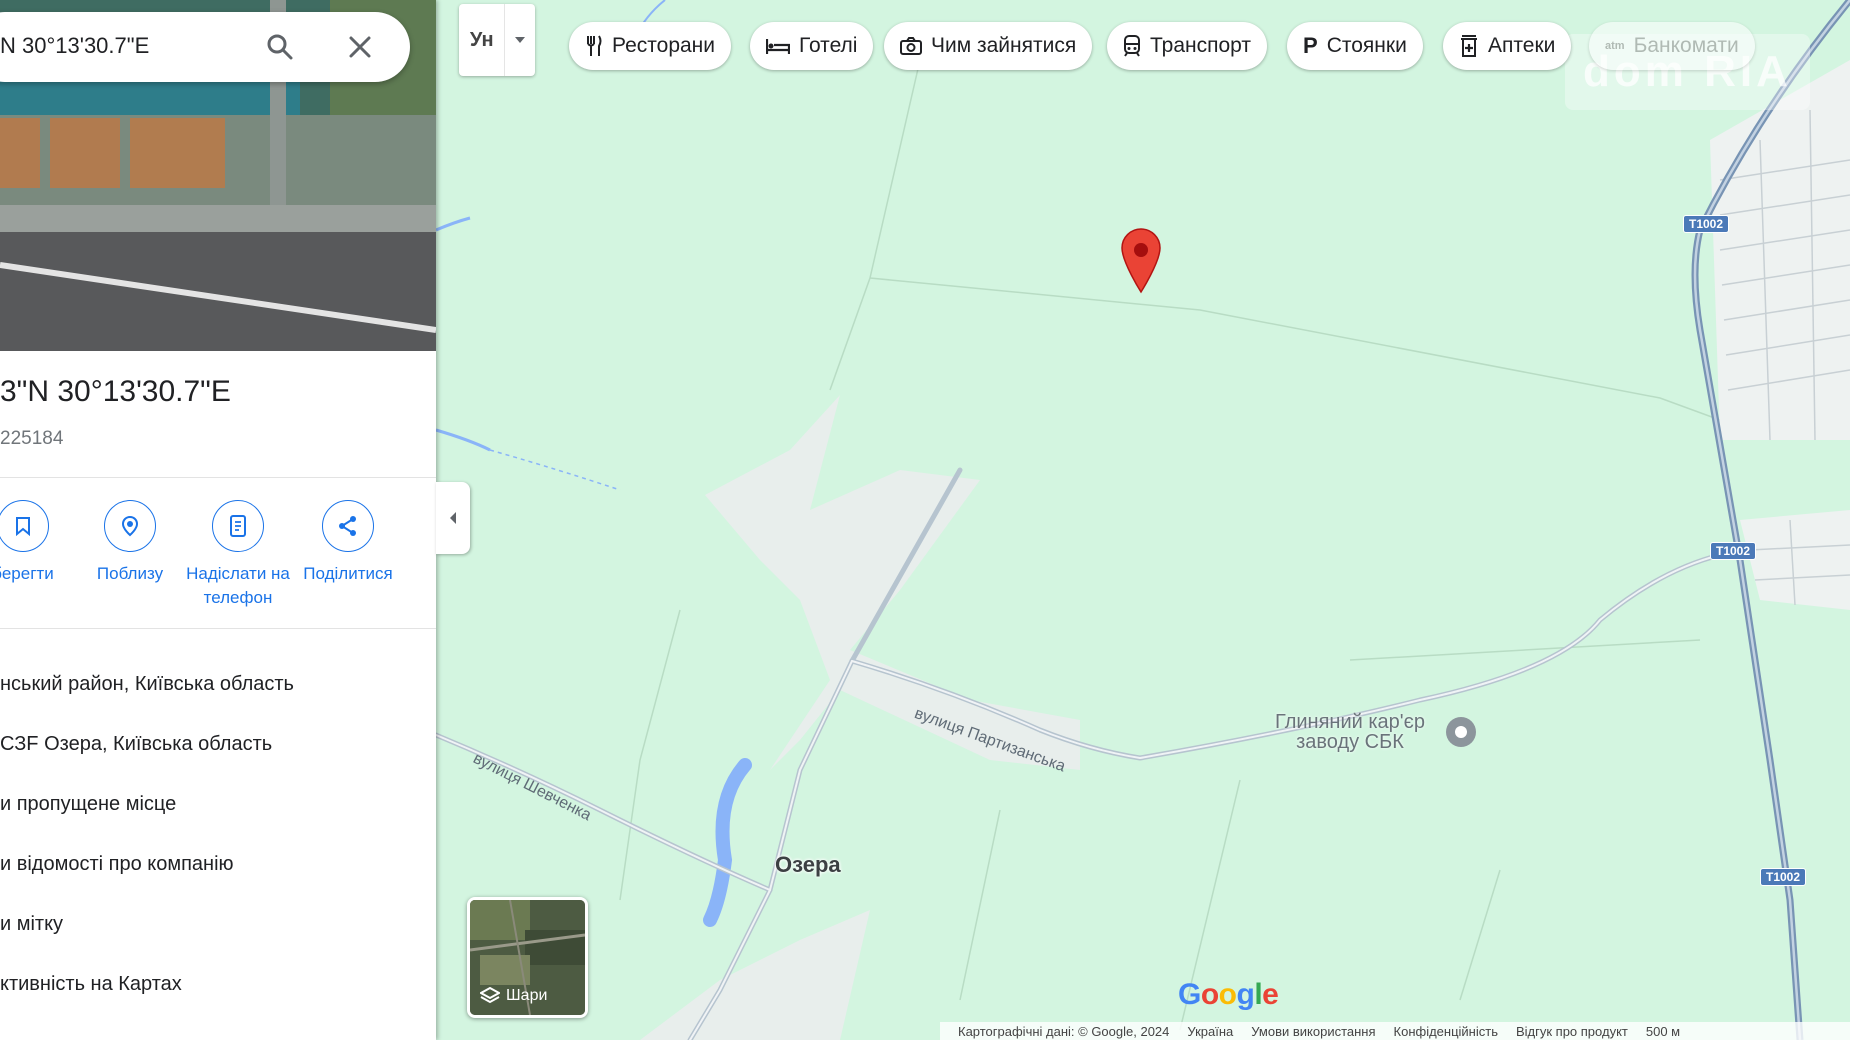 Image resolution: width=1850 pixels, height=1040 pixels. I want to click on restaurant-icon, so click(594, 46).